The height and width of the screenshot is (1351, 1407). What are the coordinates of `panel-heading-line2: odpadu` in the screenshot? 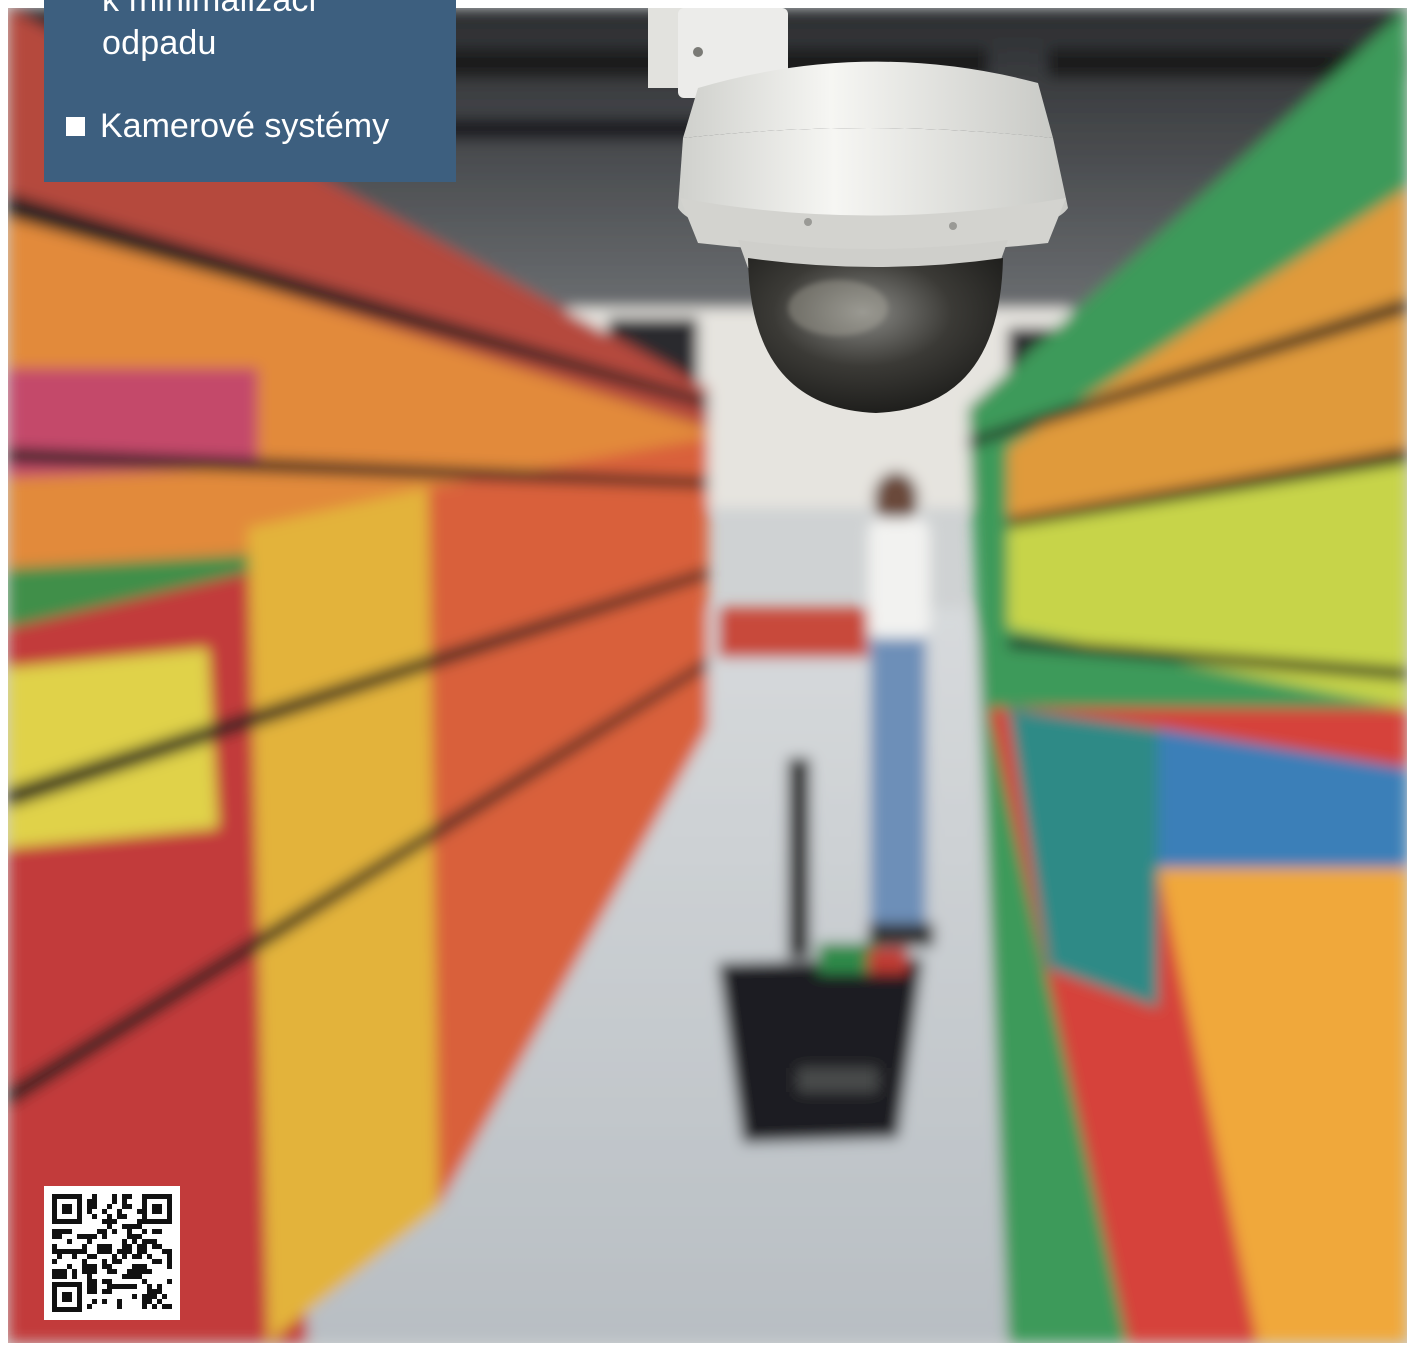 It's located at (159, 43).